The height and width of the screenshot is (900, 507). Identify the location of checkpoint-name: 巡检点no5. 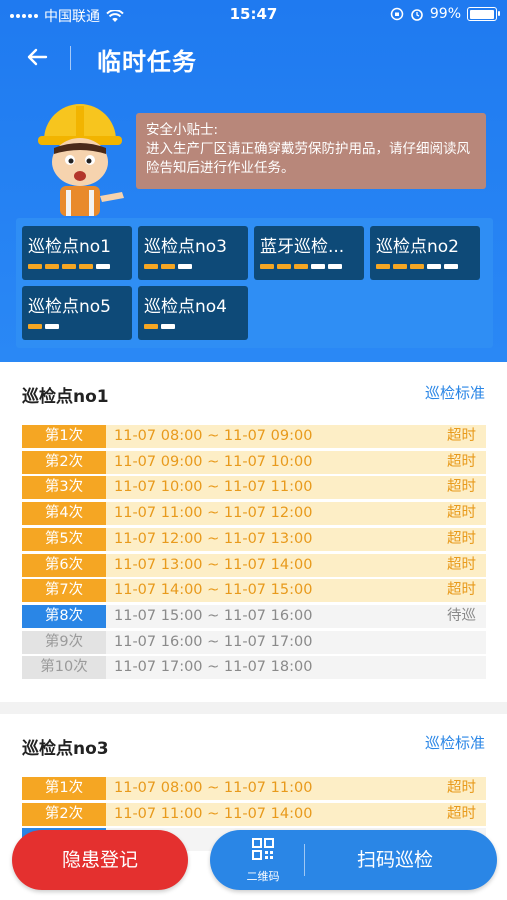
(69, 307).